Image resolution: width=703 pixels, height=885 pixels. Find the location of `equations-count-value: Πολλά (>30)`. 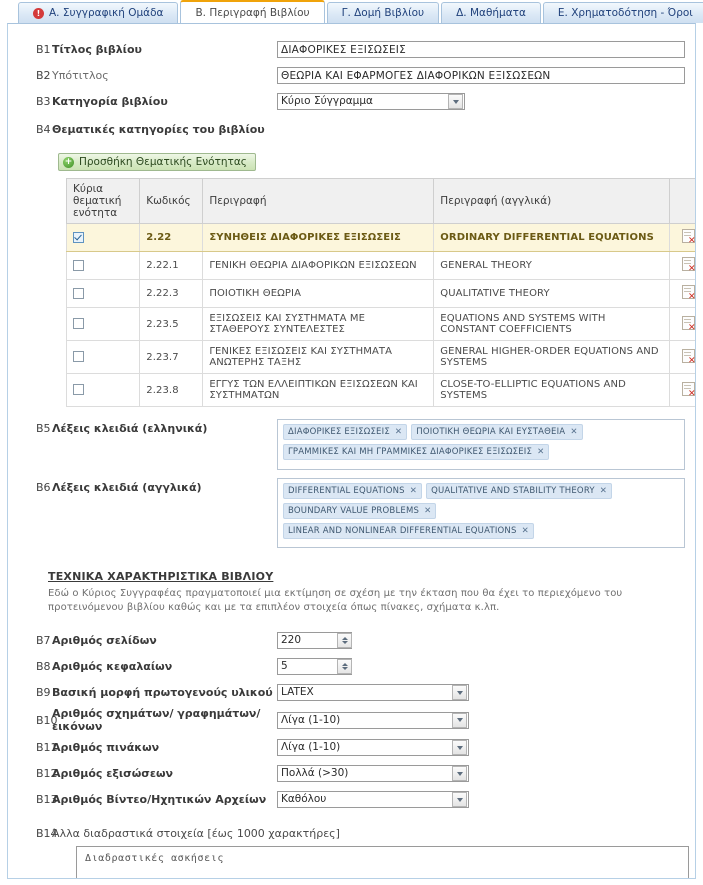

equations-count-value: Πολλά (>30) is located at coordinates (315, 773).